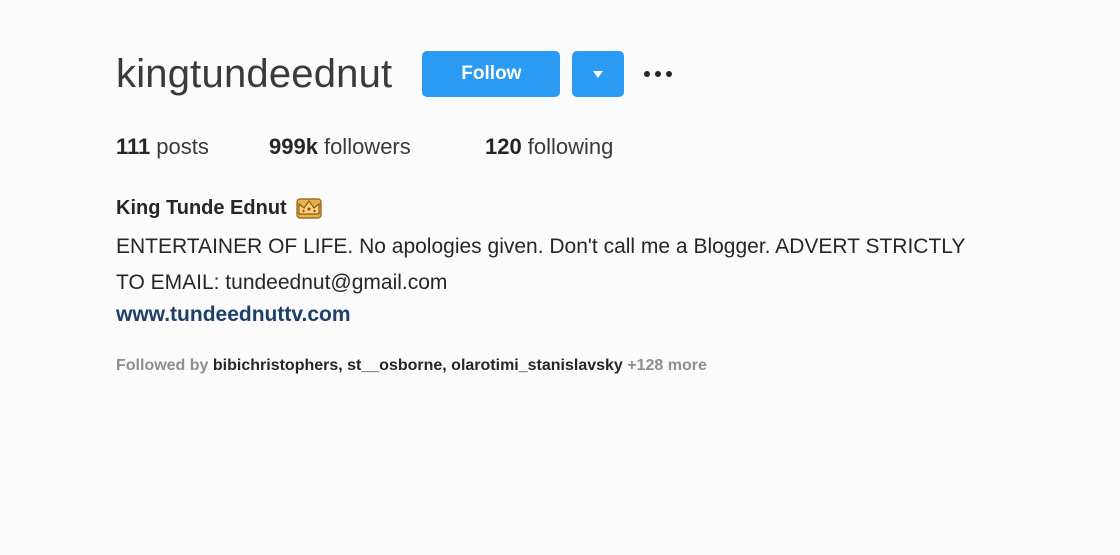 This screenshot has width=1120, height=555. I want to click on bio-line: TO EMAIL: tundeednut@gmail.com, so click(282, 282).